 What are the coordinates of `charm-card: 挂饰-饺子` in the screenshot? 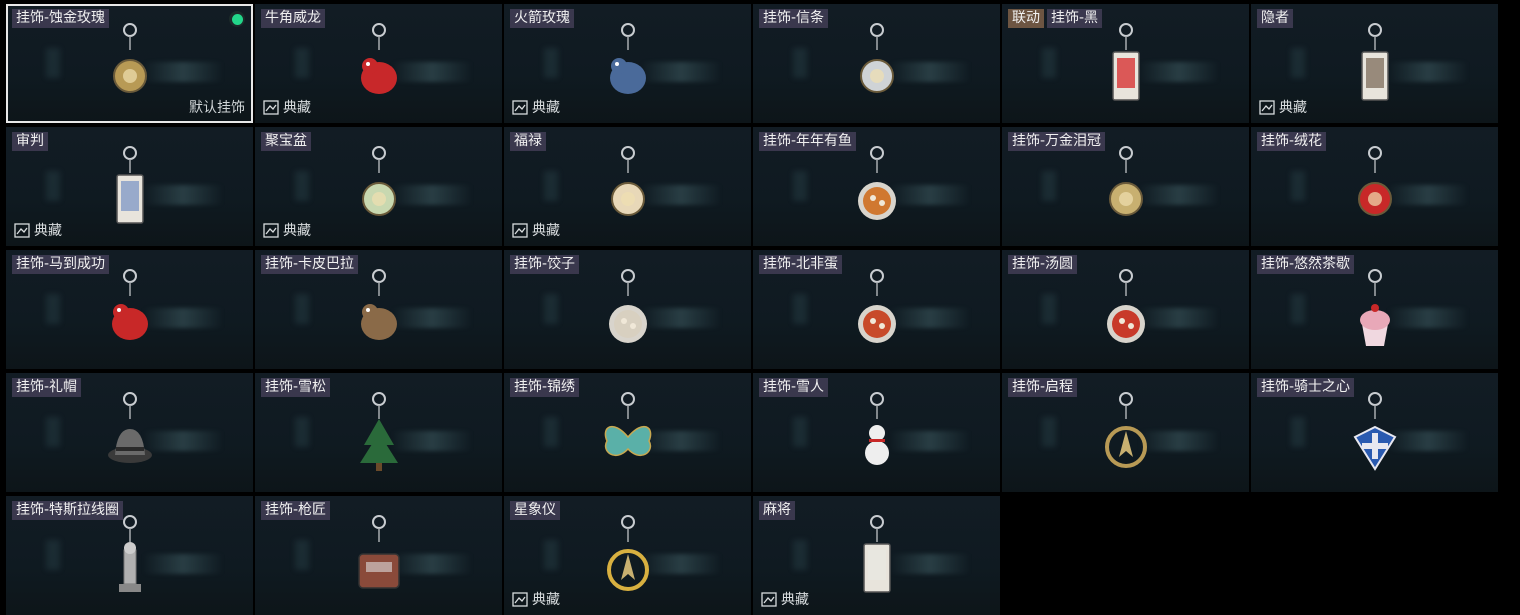 It's located at (627, 309).